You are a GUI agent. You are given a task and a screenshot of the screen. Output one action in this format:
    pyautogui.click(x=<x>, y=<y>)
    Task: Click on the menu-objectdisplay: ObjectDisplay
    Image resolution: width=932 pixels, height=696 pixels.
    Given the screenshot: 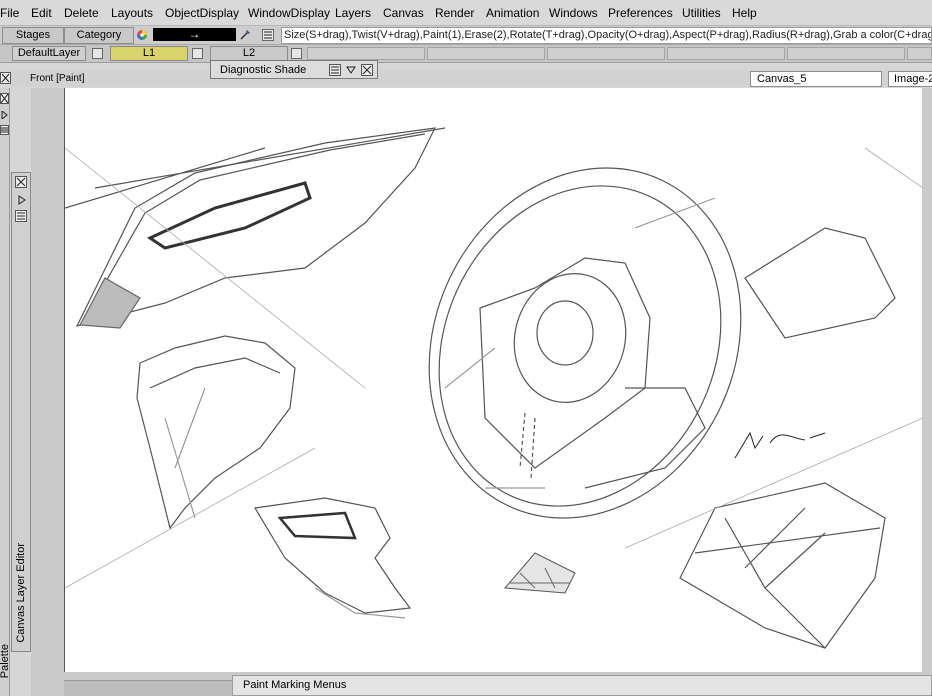 What is the action you would take?
    pyautogui.click(x=202, y=13)
    